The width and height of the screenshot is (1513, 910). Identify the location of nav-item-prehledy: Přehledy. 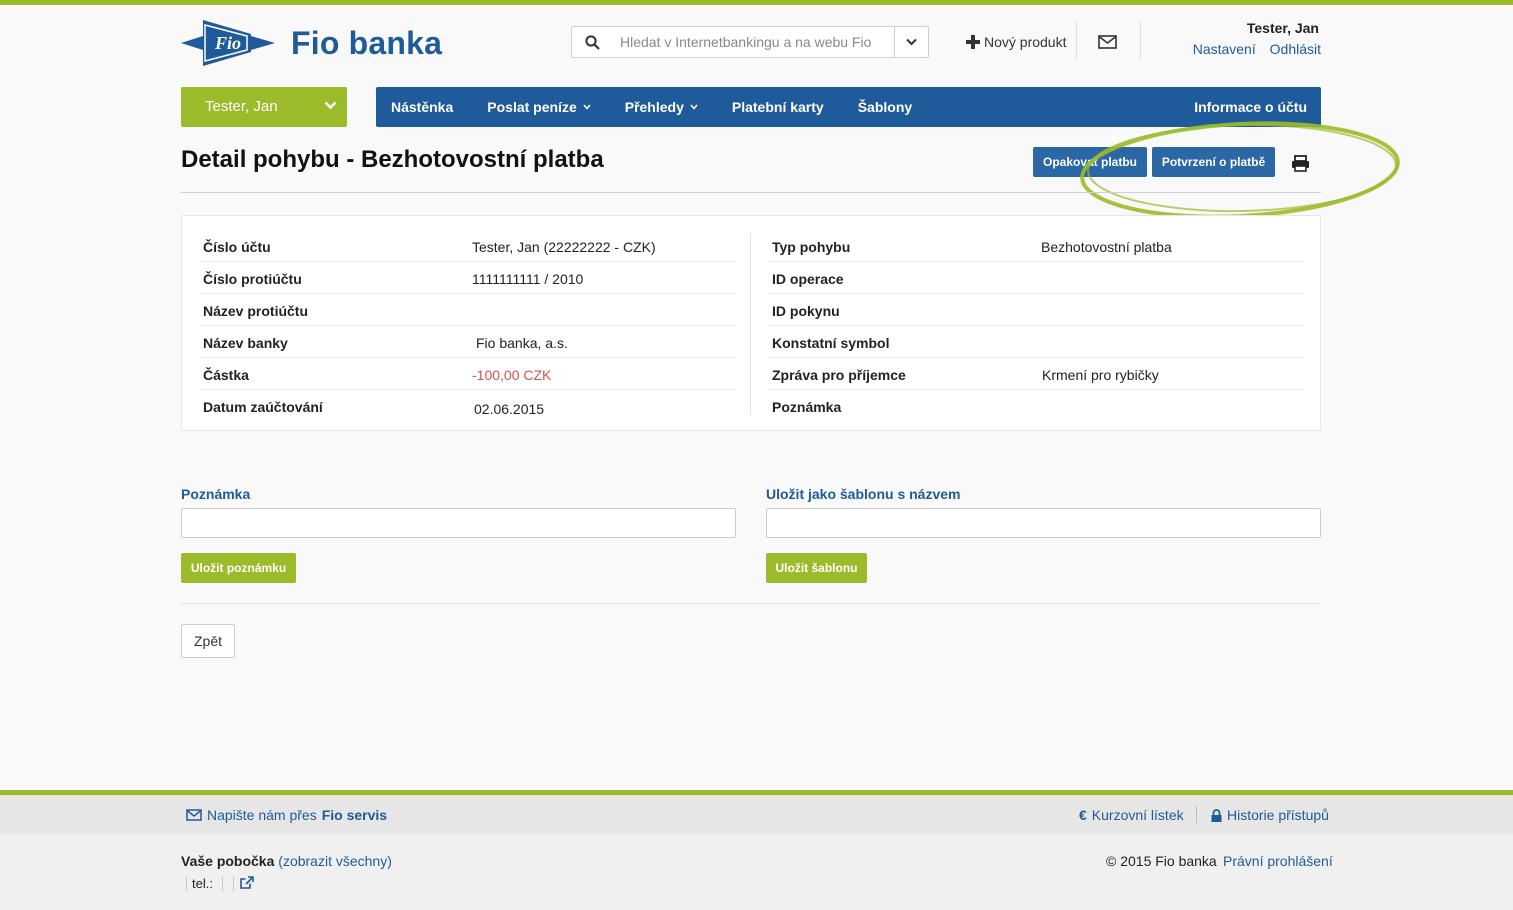
(661, 107).